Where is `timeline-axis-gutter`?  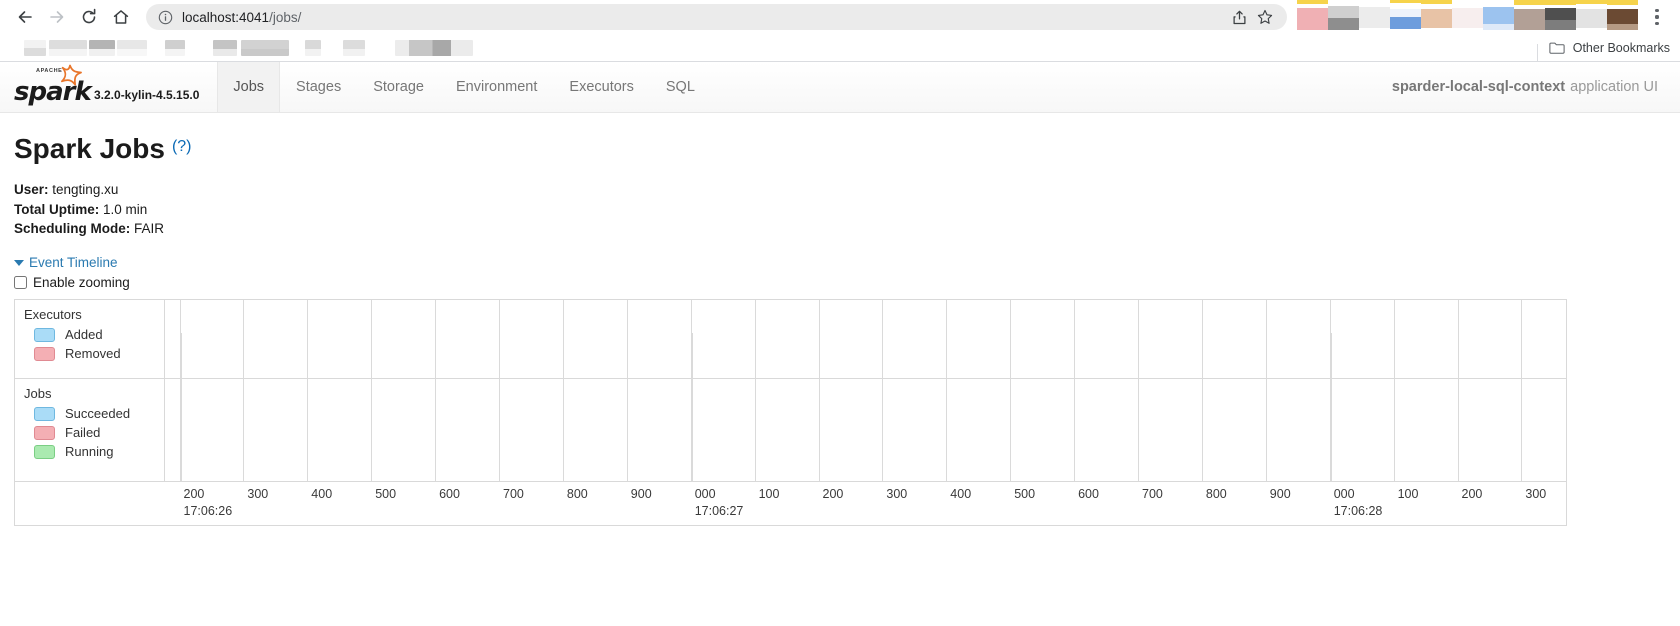 timeline-axis-gutter is located at coordinates (90, 503).